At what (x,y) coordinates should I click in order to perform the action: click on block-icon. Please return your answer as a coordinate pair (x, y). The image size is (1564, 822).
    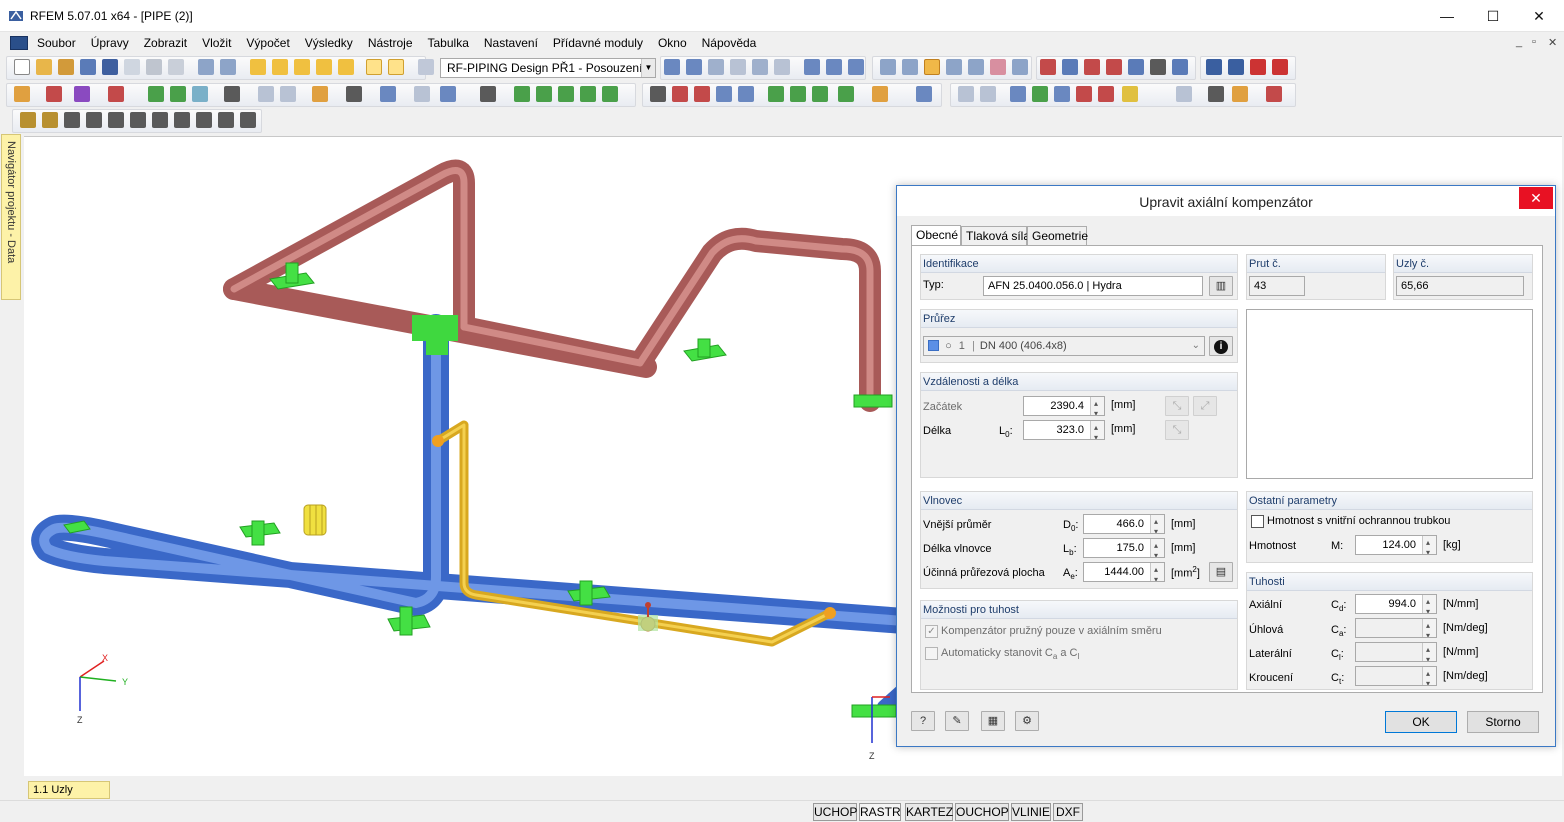
    Looking at the image, I should click on (448, 94).